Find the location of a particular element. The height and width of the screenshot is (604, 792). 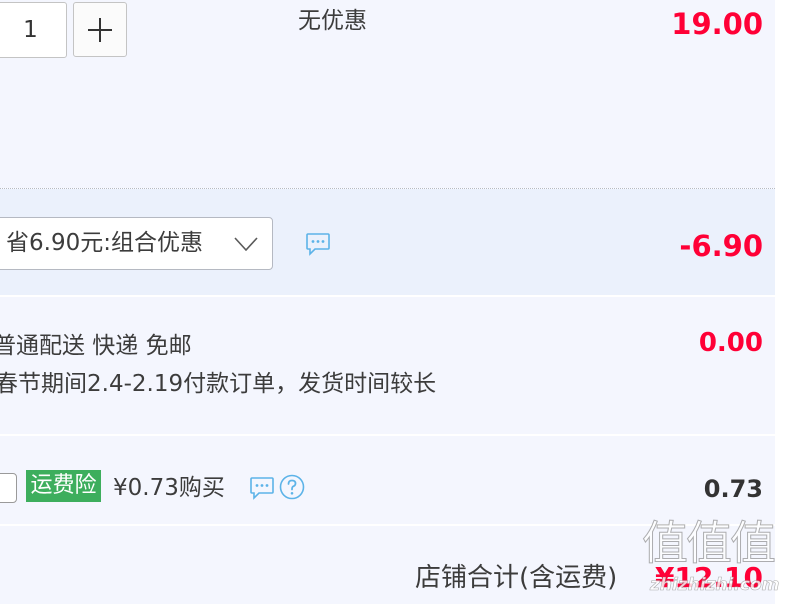

insurance-badge: 运费险 is located at coordinates (63, 486).